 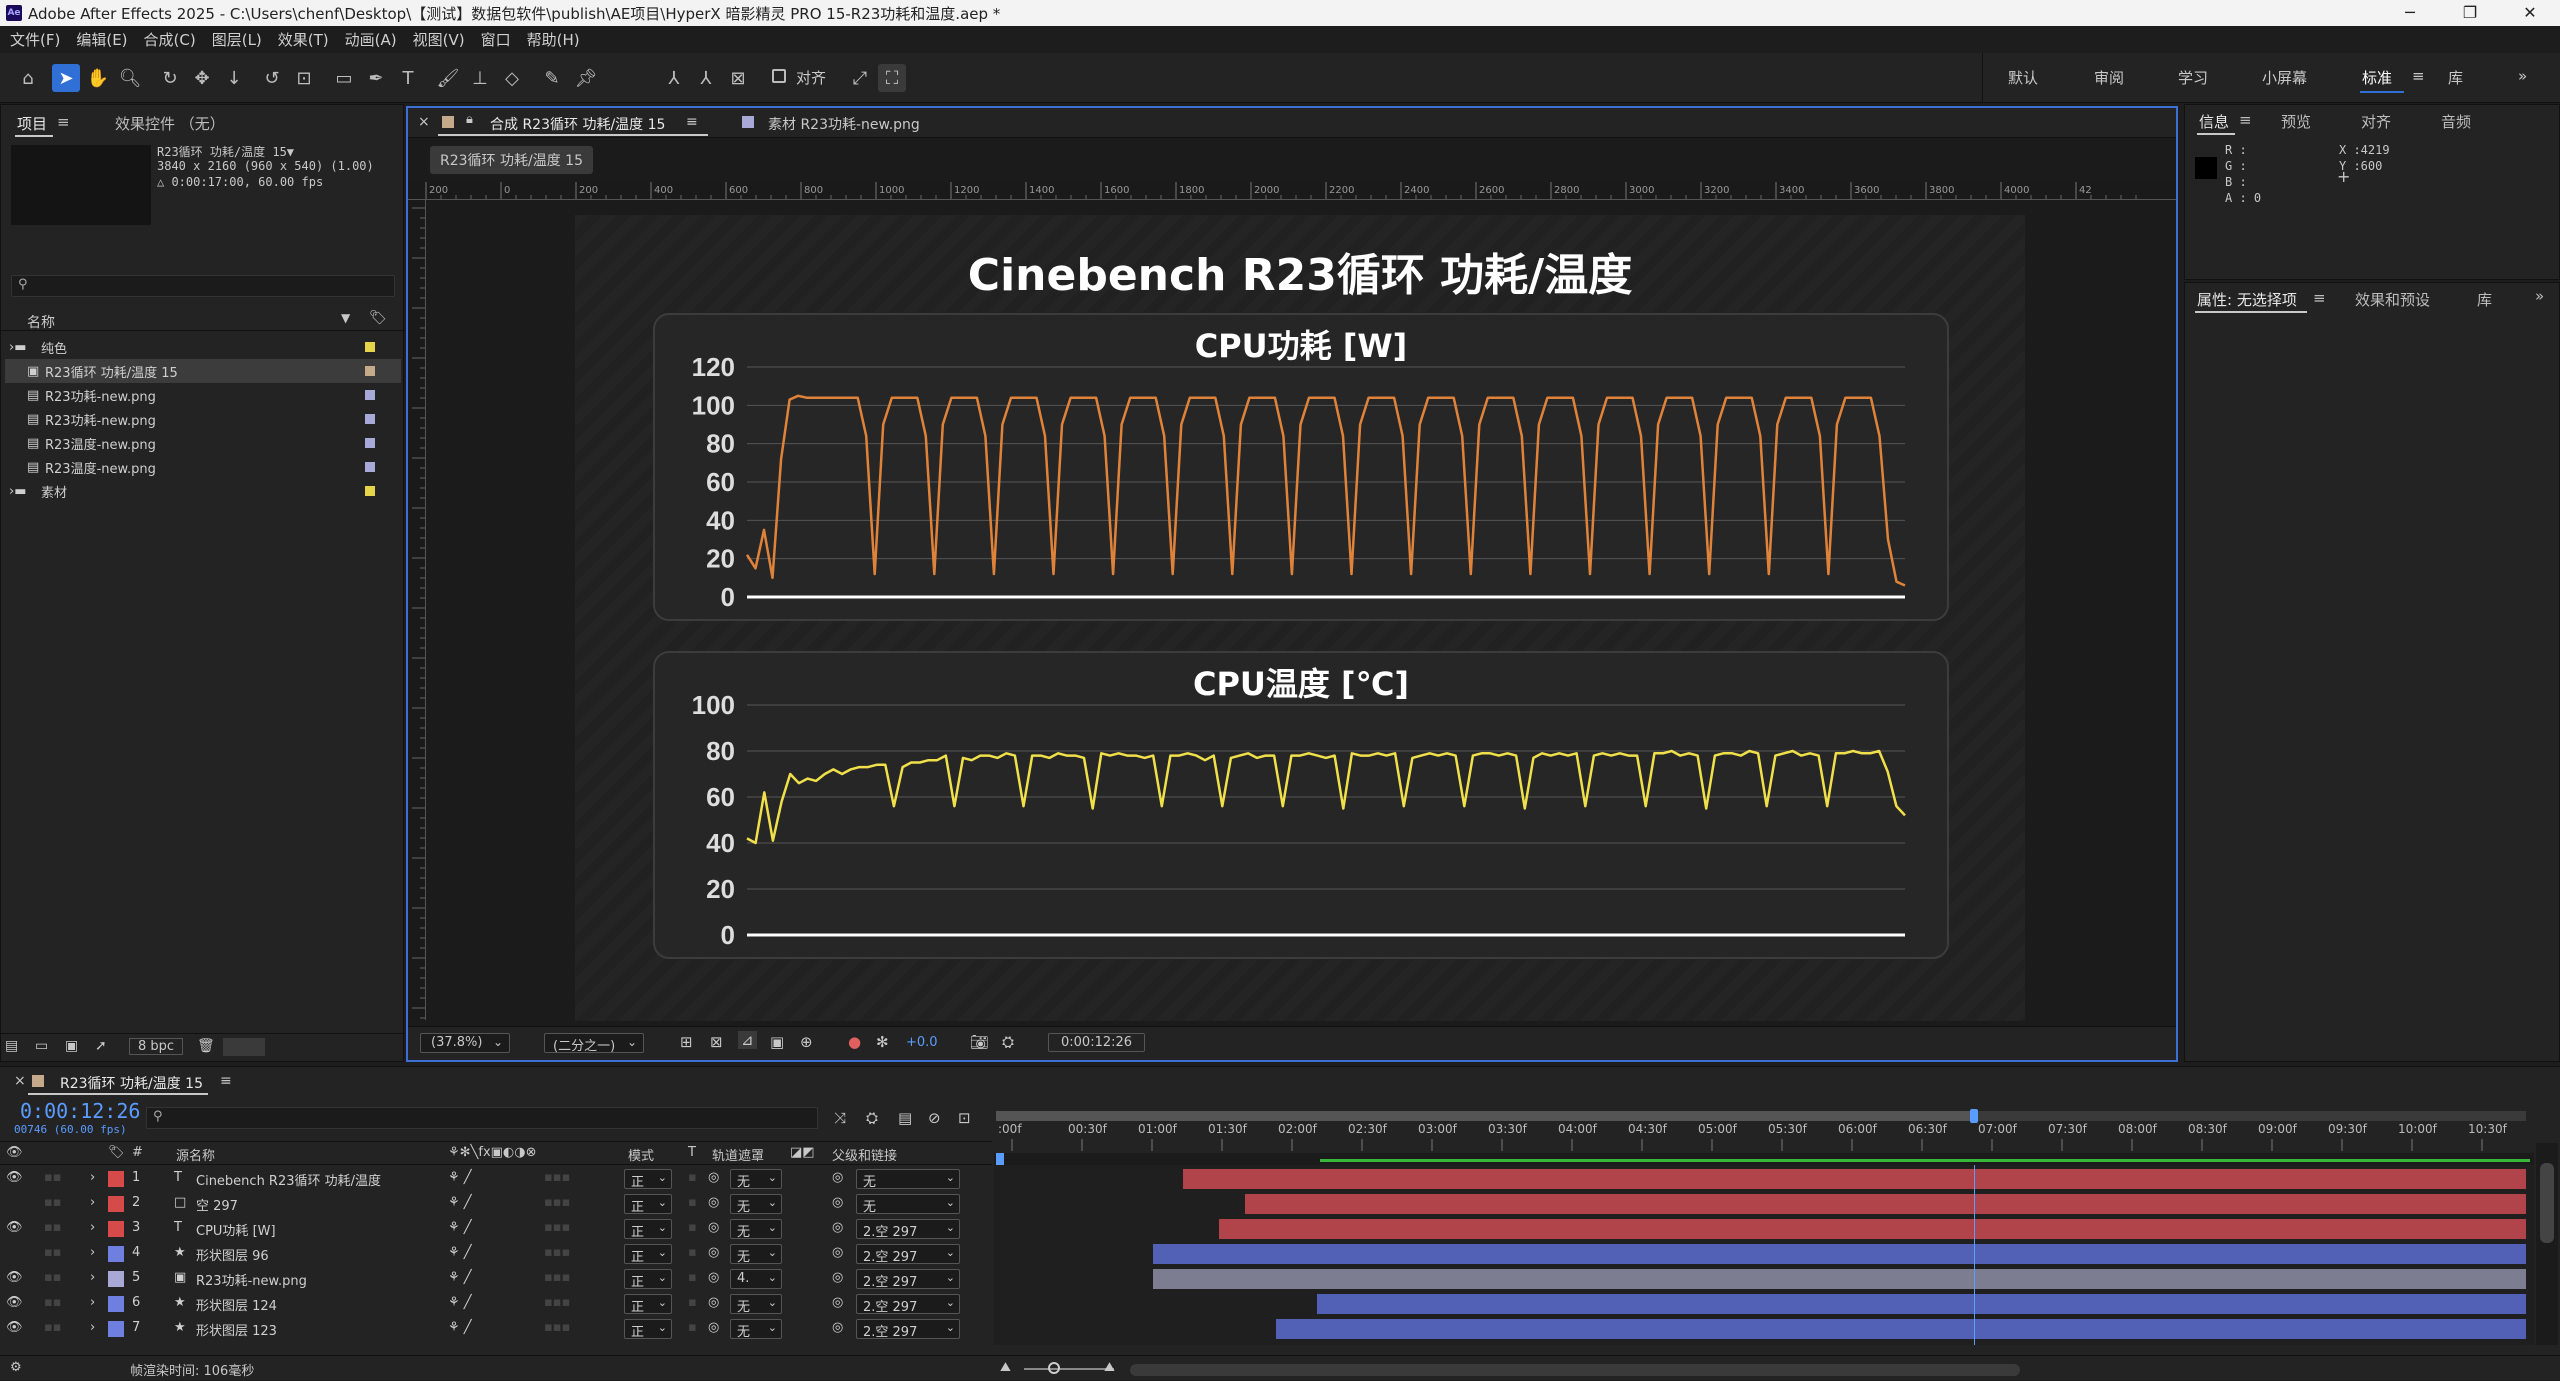 What do you see at coordinates (747, 1040) in the screenshot?
I see `mask-visibility-icon: ⊿` at bounding box center [747, 1040].